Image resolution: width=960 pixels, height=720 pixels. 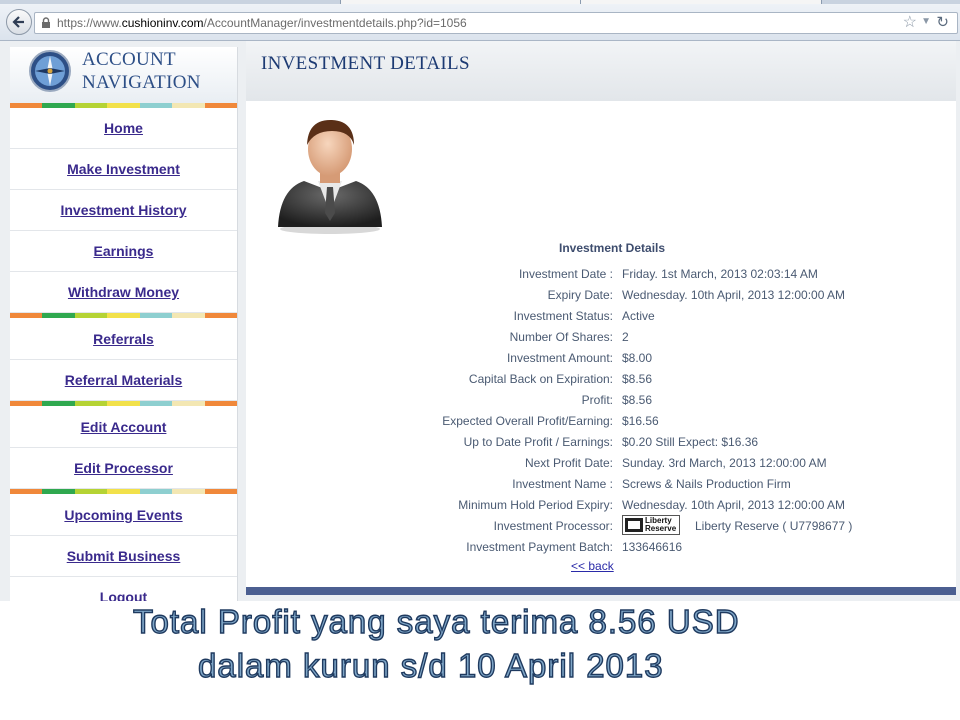 I want to click on nav-link-referrals: Referrals, so click(x=123, y=339).